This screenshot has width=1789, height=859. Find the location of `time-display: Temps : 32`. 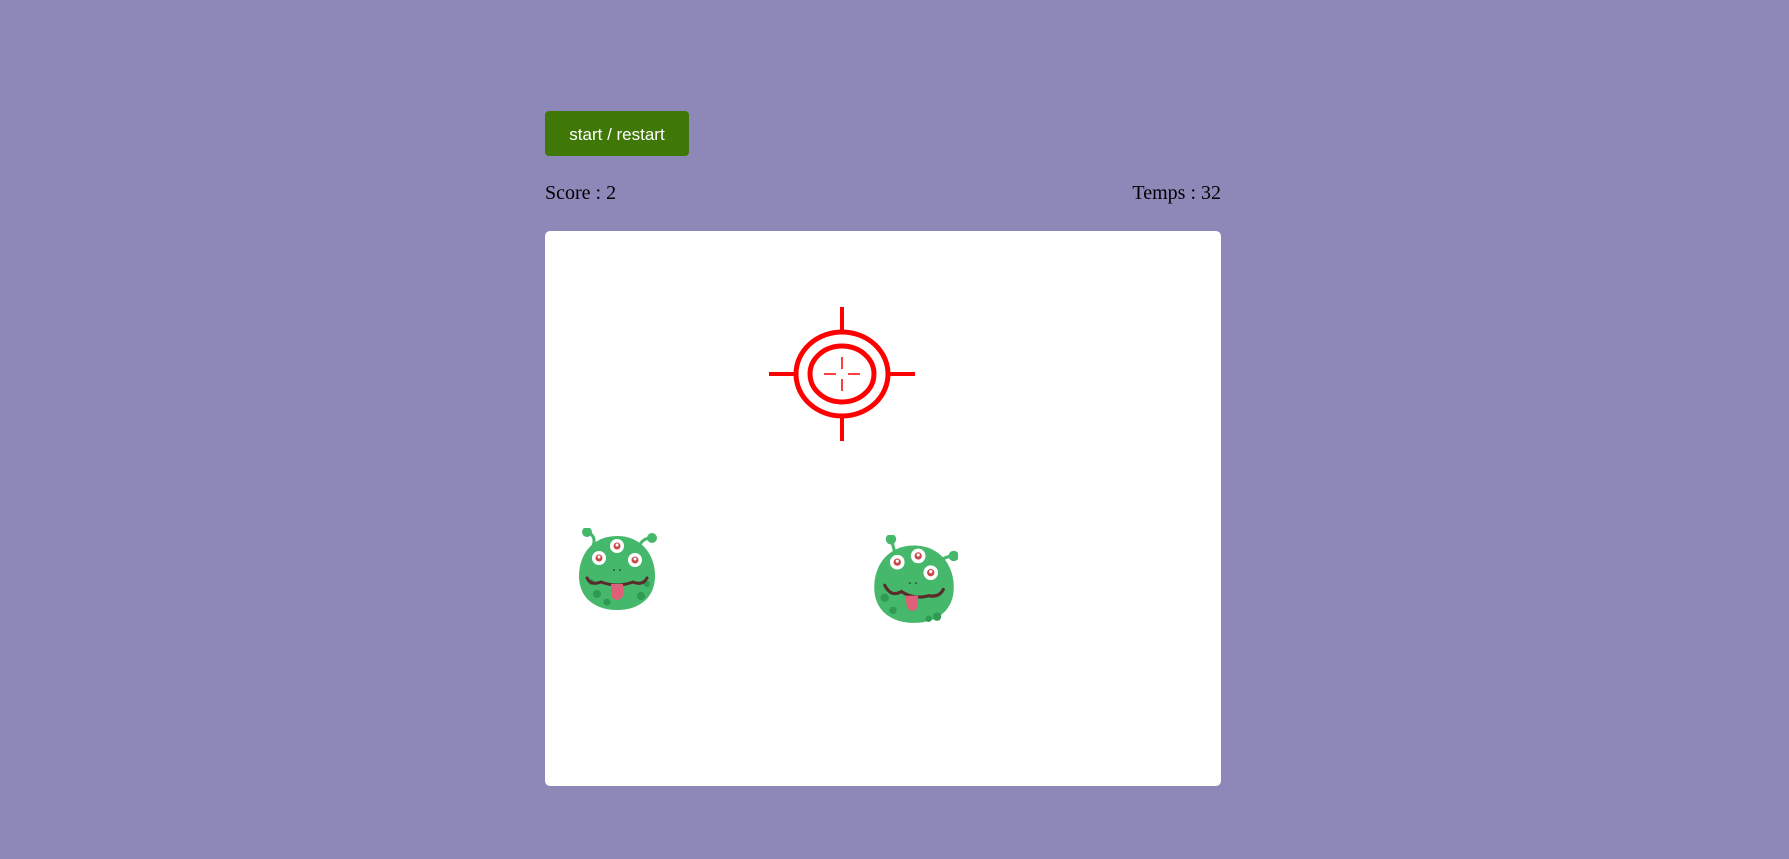

time-display: Temps : 32 is located at coordinates (1176, 193).